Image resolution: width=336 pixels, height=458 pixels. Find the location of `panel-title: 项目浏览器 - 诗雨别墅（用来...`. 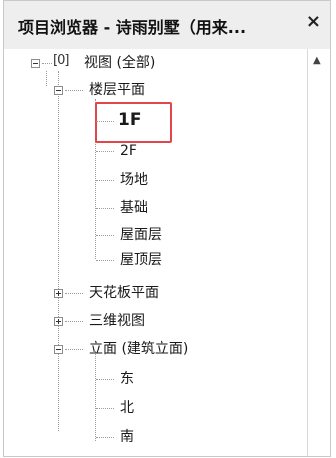

panel-title: 项目浏览器 - 诗雨别墅（用来... is located at coordinates (132, 27).